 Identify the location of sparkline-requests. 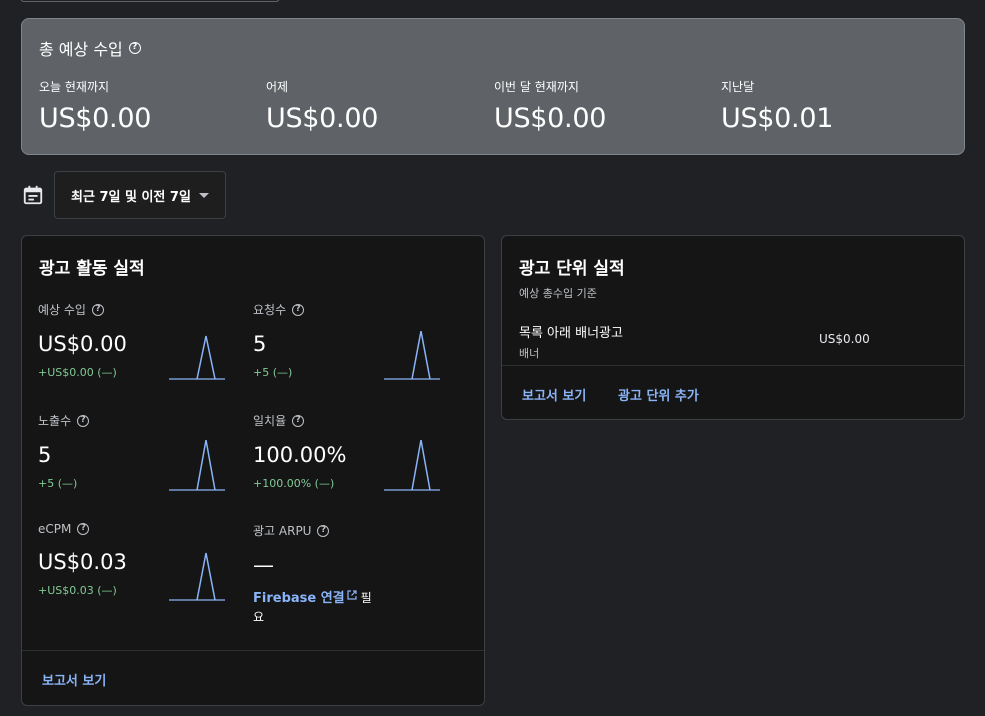
(412, 355).